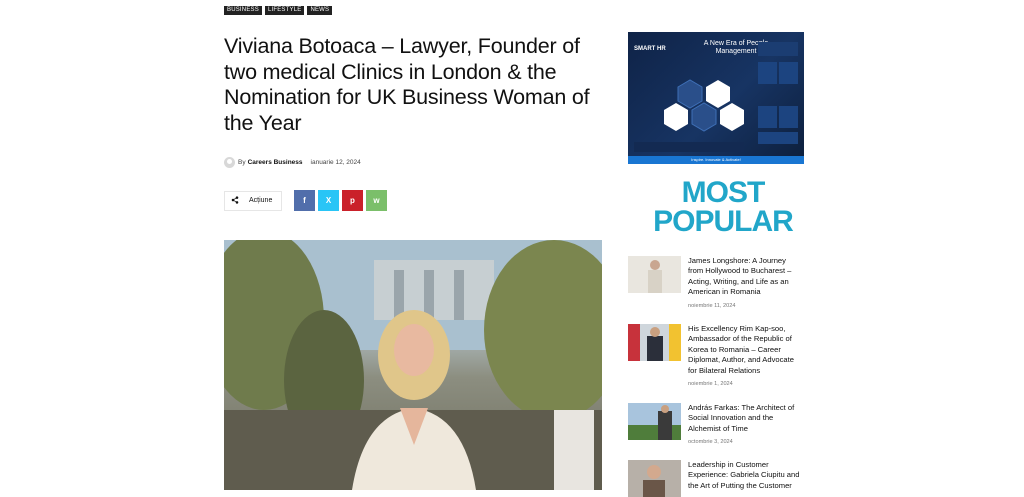 The height and width of the screenshot is (497, 1024). I want to click on most-popular-heading: MOST POPULAR, so click(723, 207).